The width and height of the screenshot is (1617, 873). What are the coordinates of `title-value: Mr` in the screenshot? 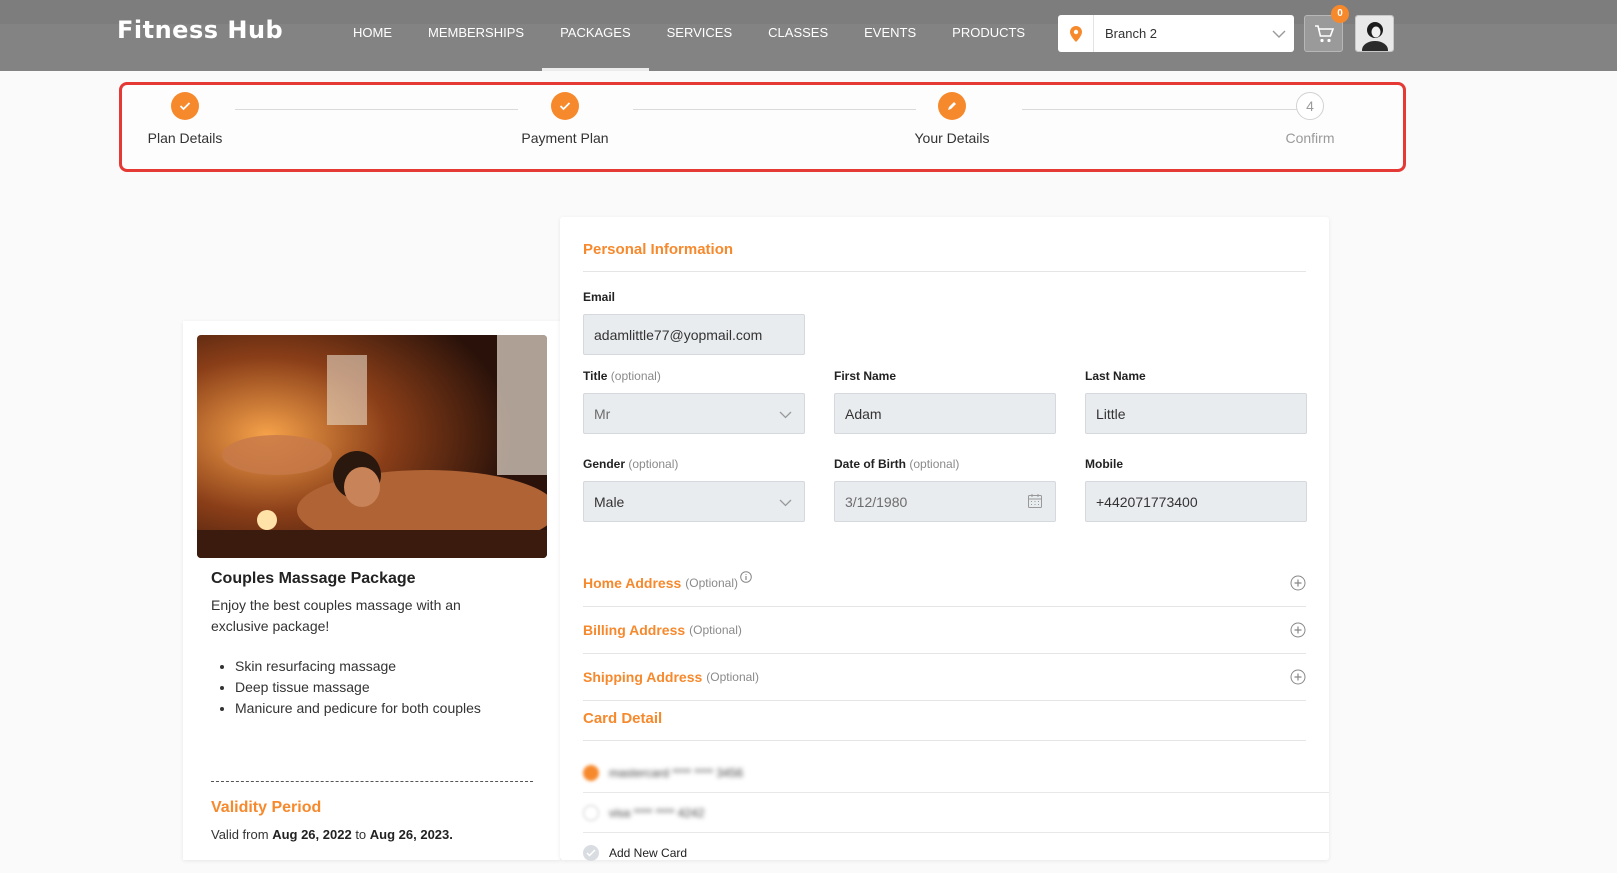 It's located at (602, 413).